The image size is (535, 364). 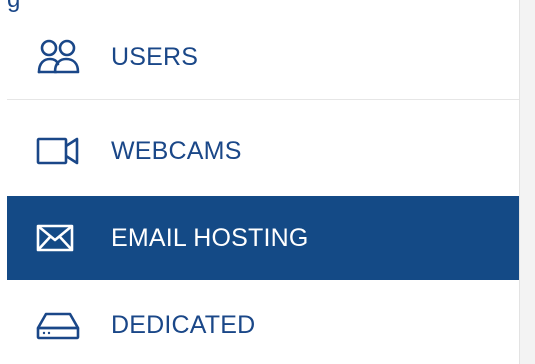 I want to click on divider, so click(x=263, y=99).